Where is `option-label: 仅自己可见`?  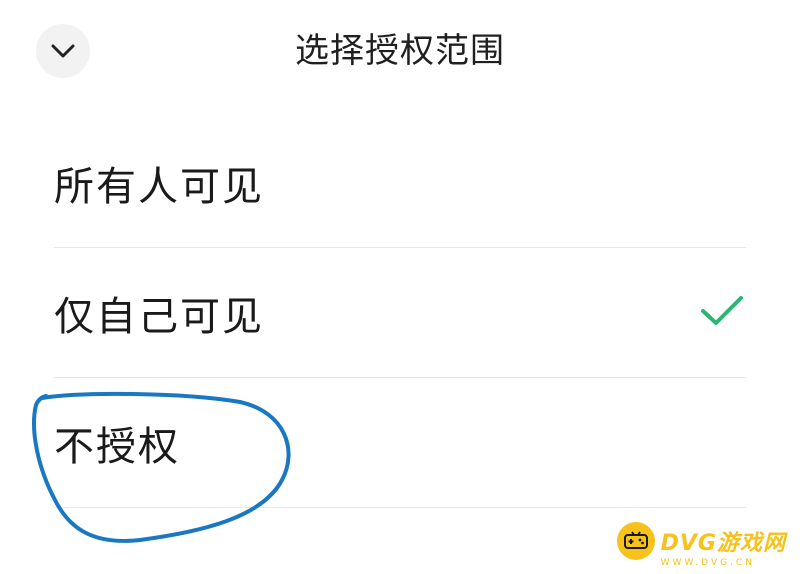 option-label: 仅自己可见 is located at coordinates (159, 316).